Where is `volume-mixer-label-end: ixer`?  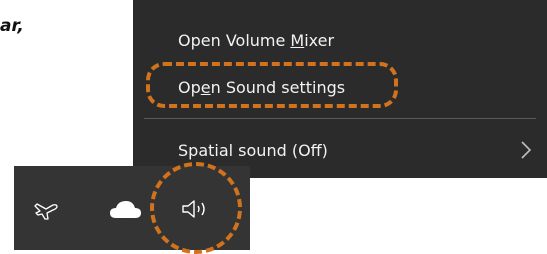 volume-mixer-label-end: ixer is located at coordinates (319, 40).